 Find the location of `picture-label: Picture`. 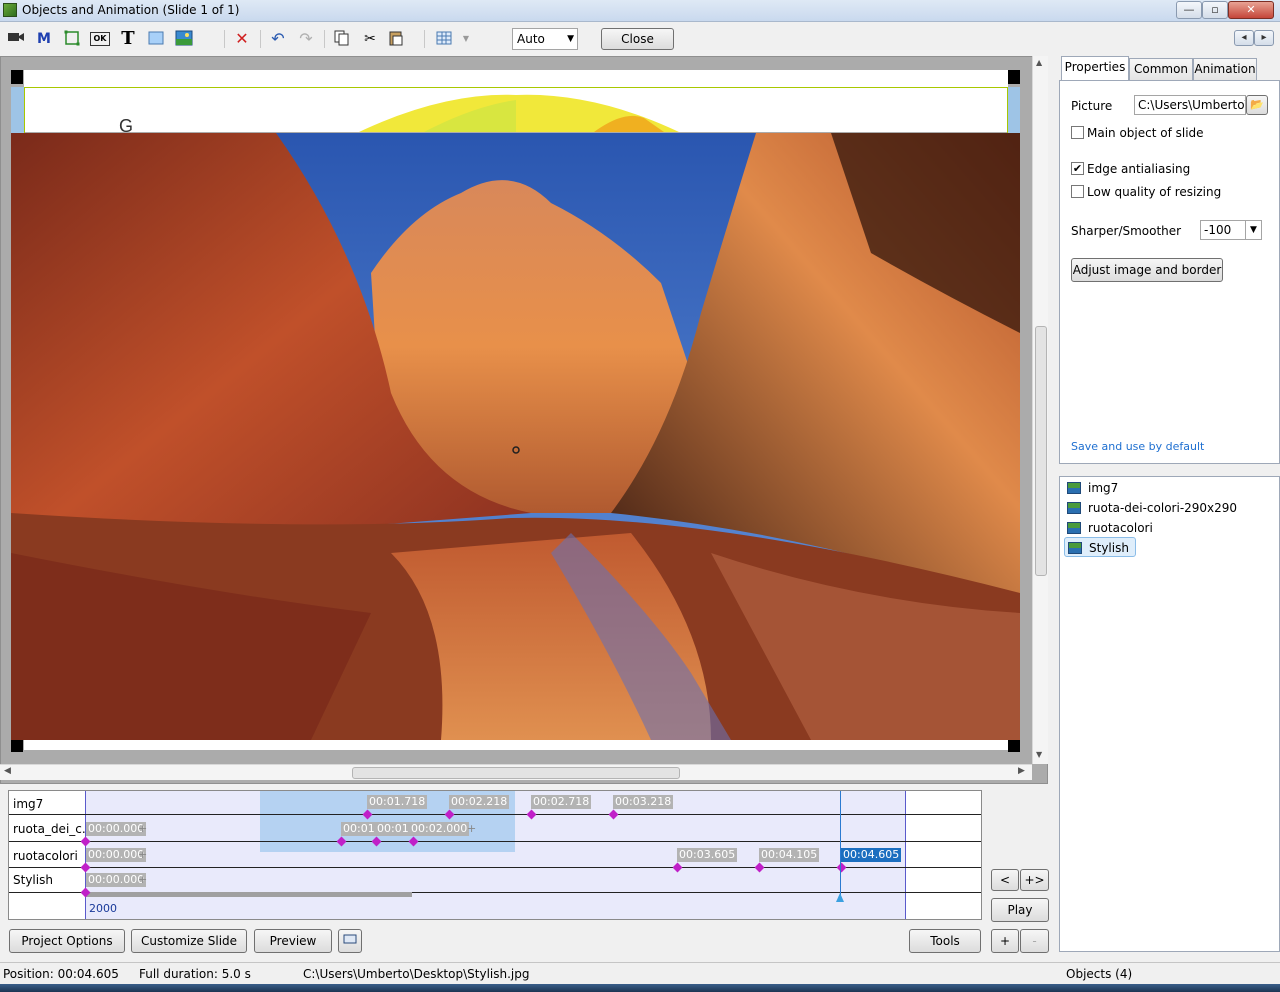

picture-label: Picture is located at coordinates (1092, 106).